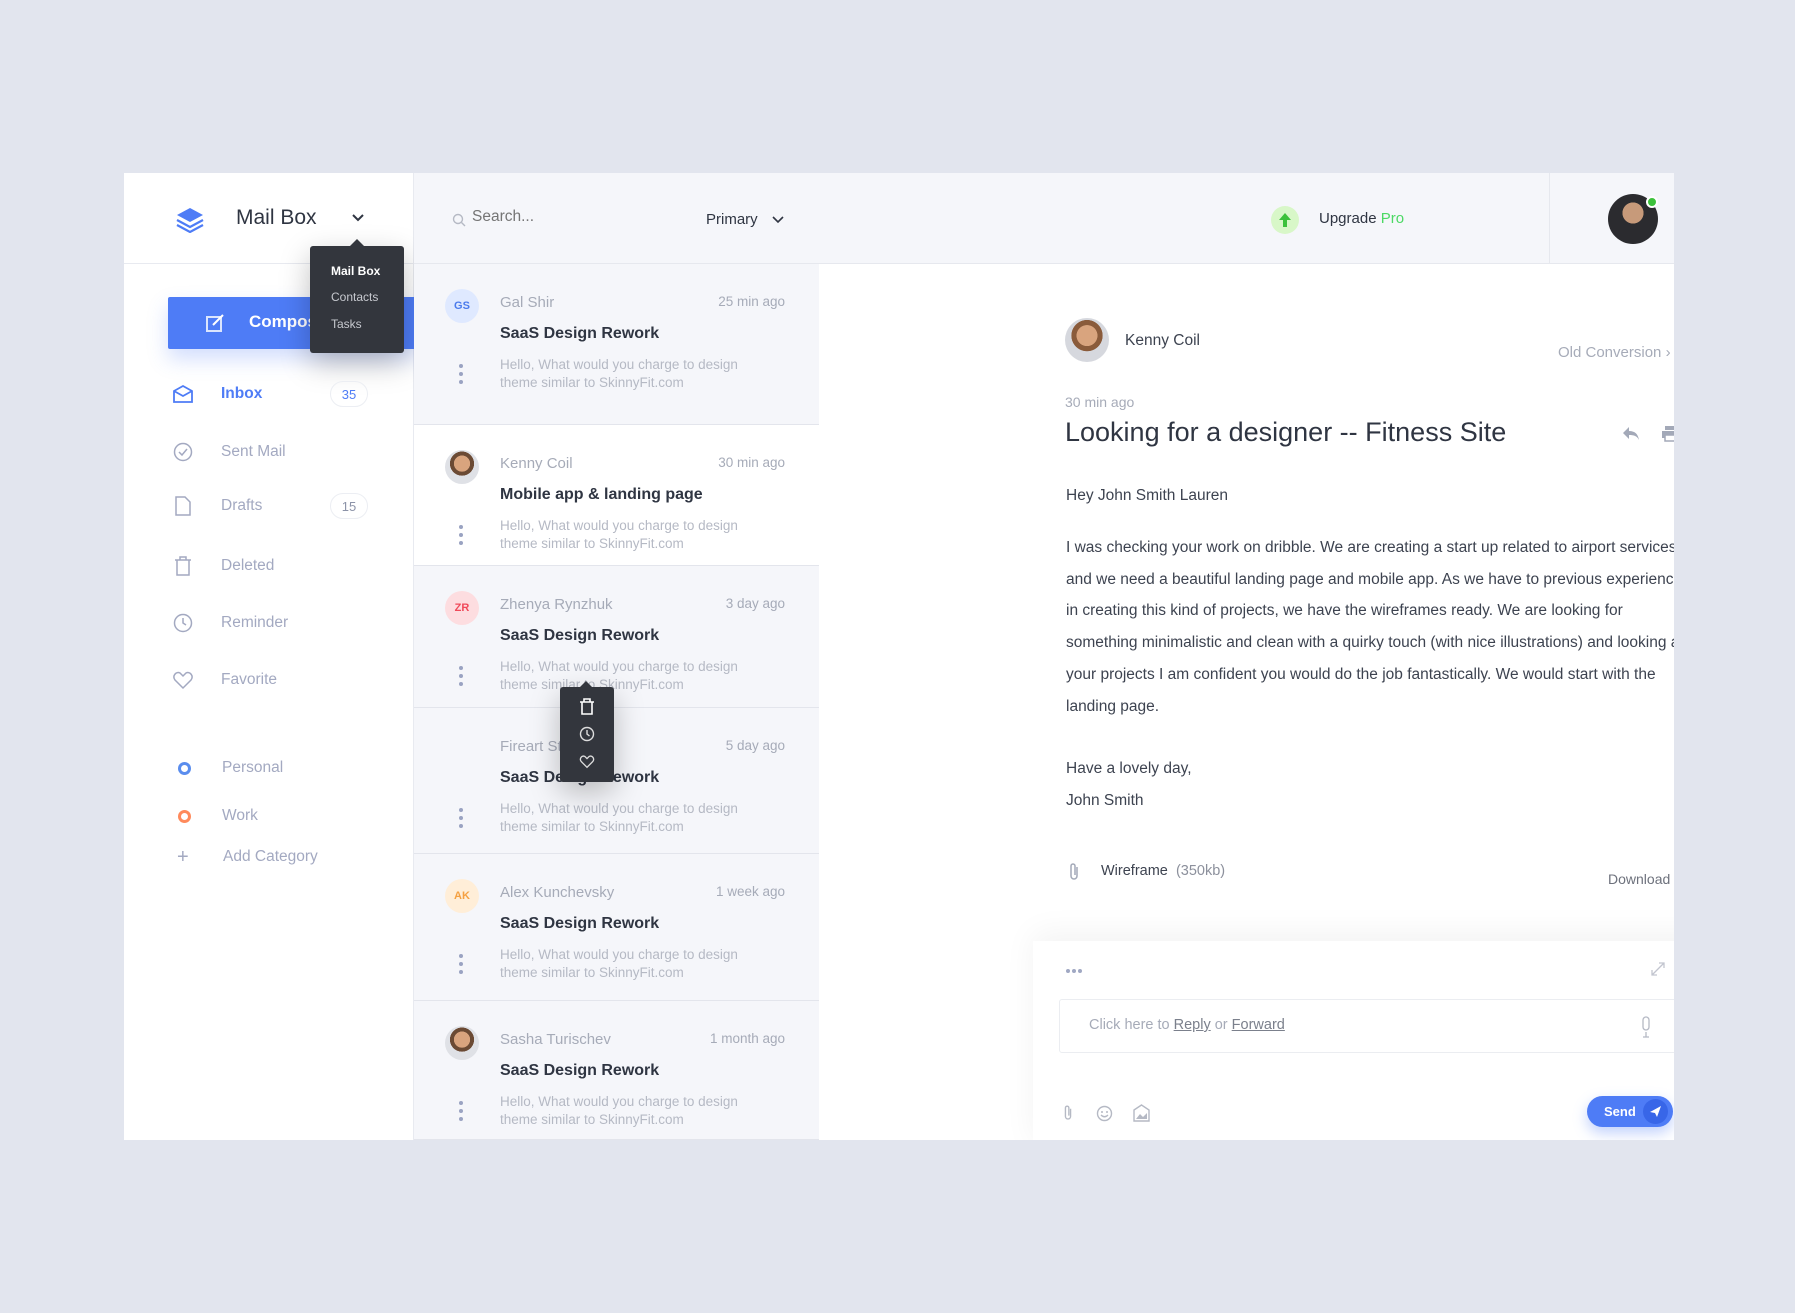 This screenshot has width=1795, height=1313. I want to click on sidebar-item-label: Deleted, so click(248, 565).